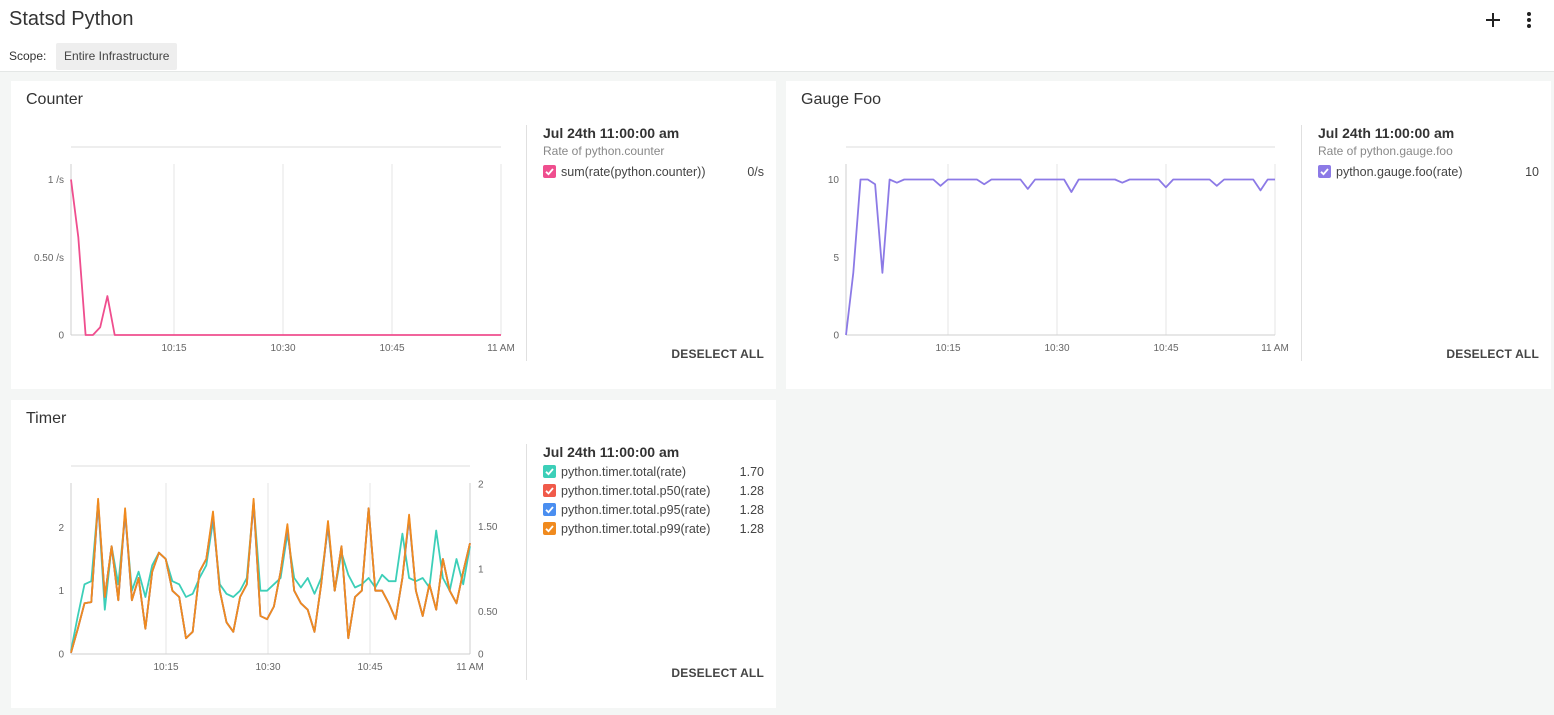 This screenshot has width=1554, height=715. Describe the element at coordinates (1532, 171) in the screenshot. I see `legend-item-value: 10` at that location.